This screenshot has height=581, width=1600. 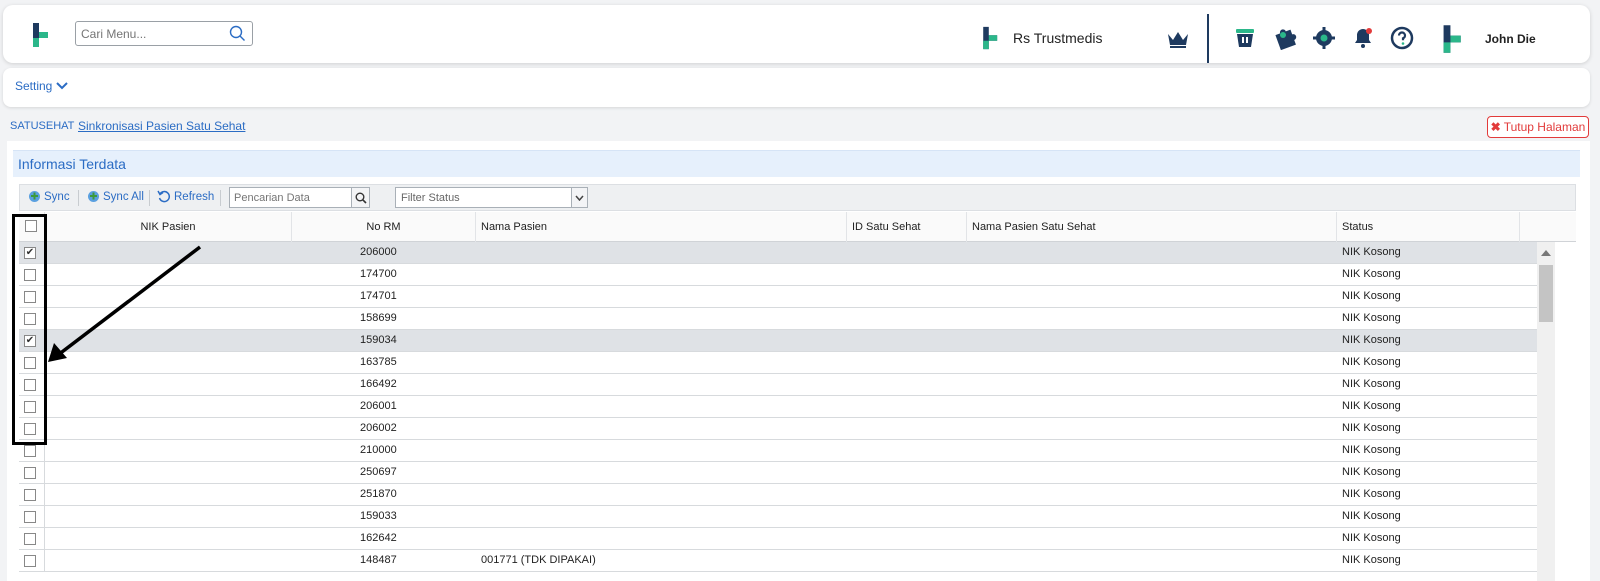 What do you see at coordinates (778, 319) in the screenshot?
I see `table-row: 158699 NIK Kosong` at bounding box center [778, 319].